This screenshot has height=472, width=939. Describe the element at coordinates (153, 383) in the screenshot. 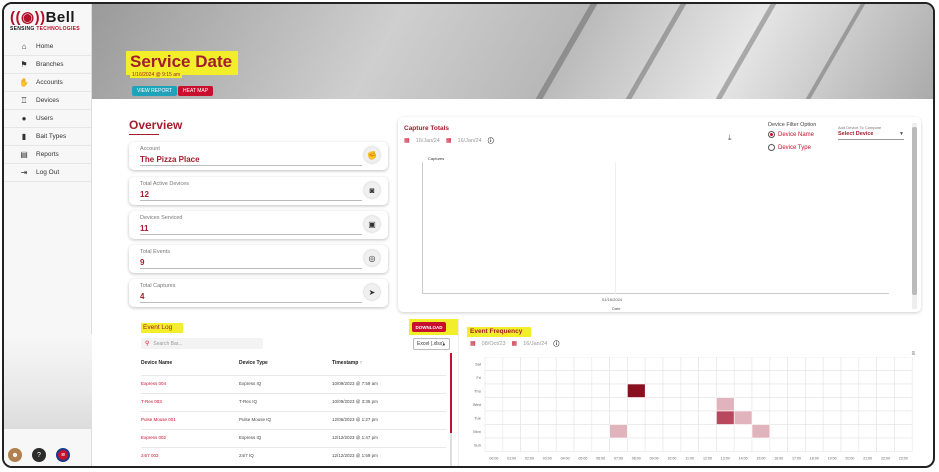

I see `cell-device-name: Express 004` at that location.